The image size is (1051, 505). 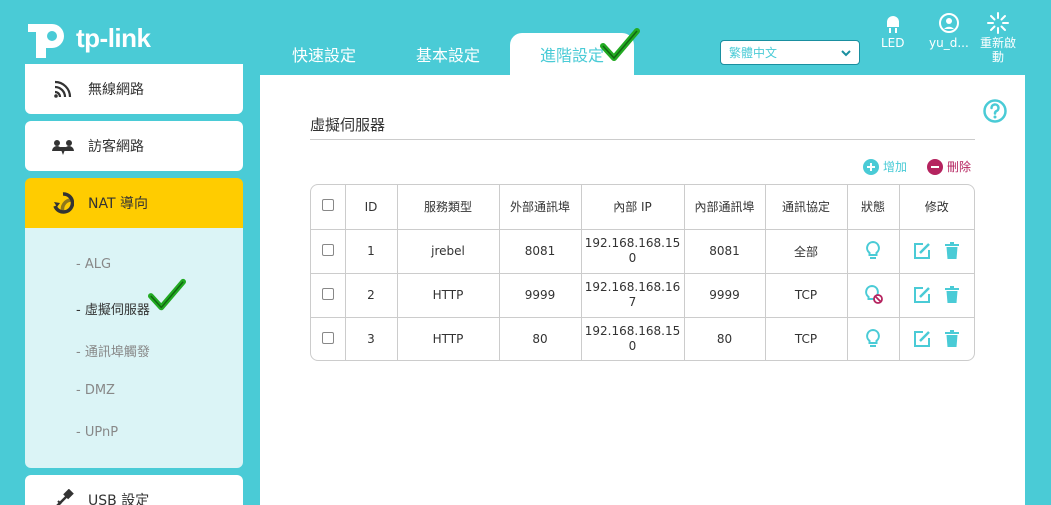 I want to click on sidebar-item-usb: USB 設定, so click(x=134, y=490).